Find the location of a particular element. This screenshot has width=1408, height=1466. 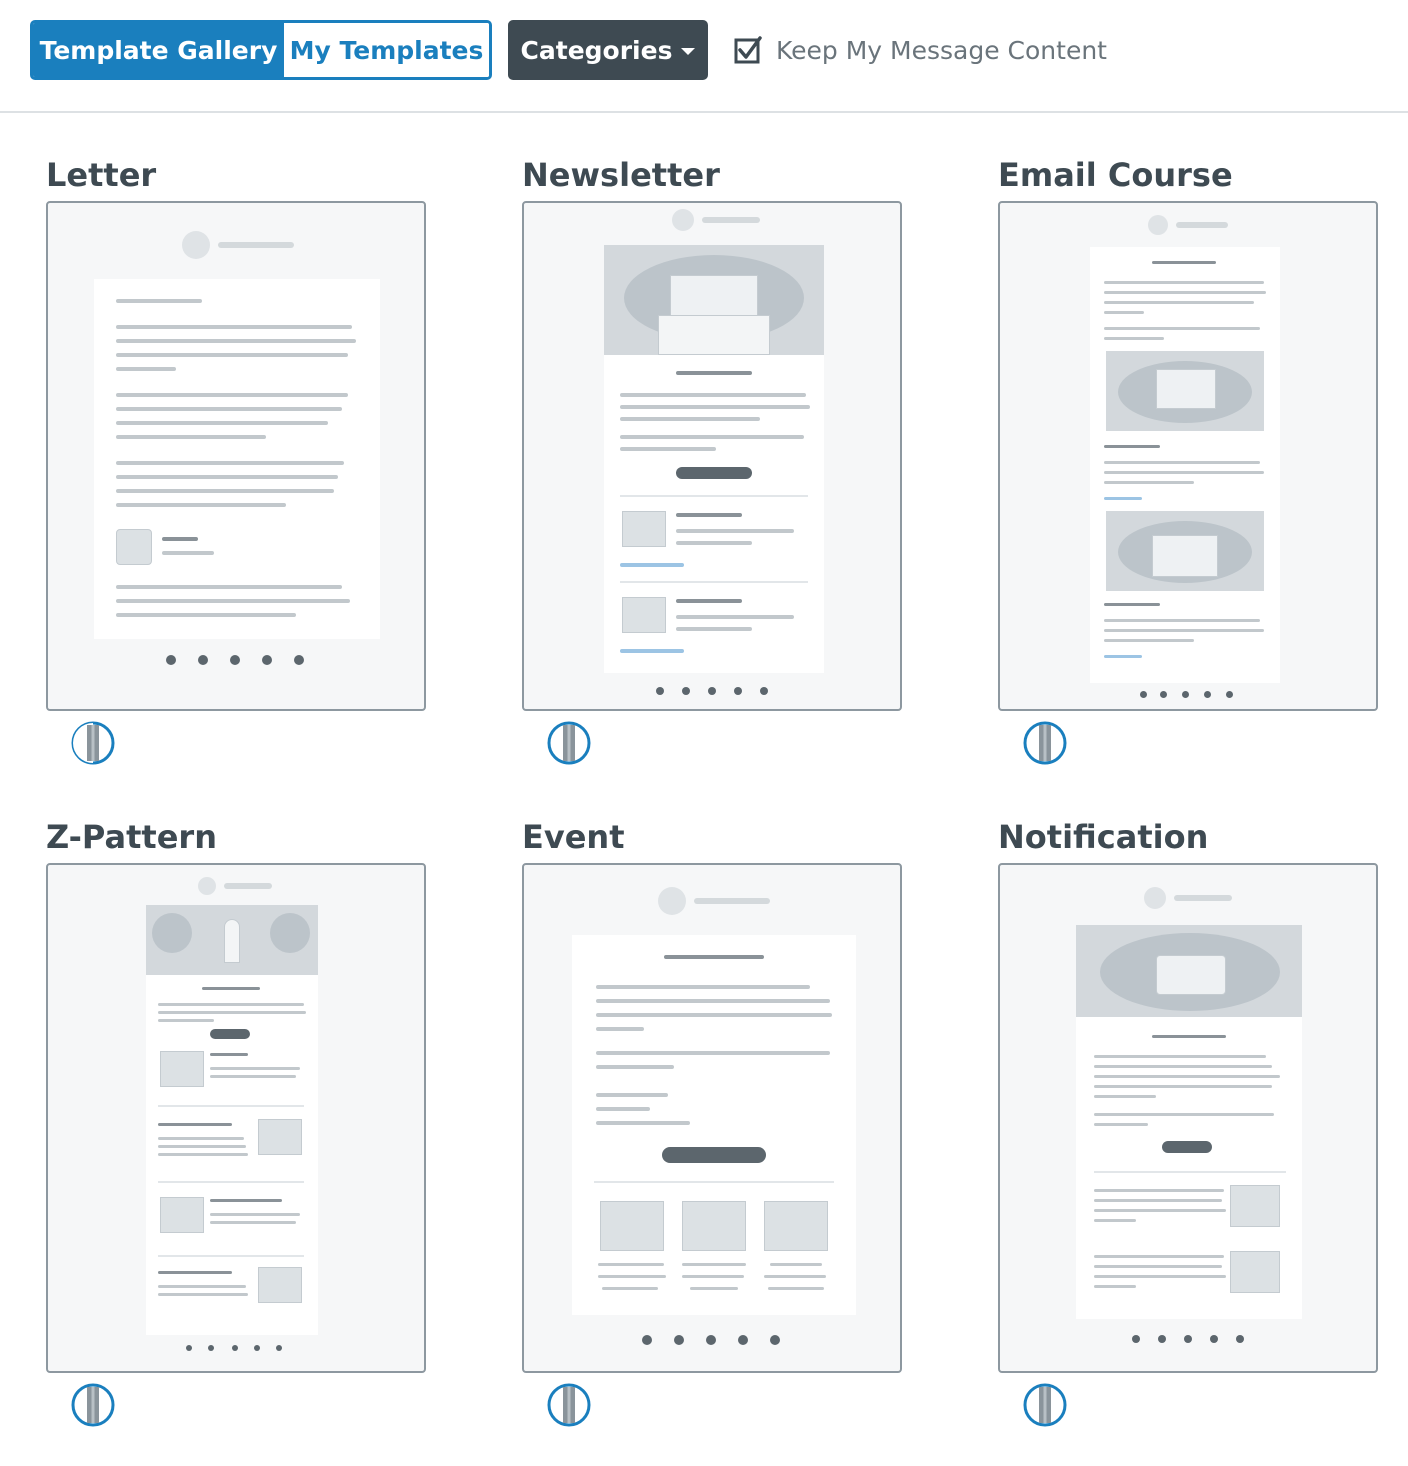

template-title: Letter is located at coordinates (101, 175).